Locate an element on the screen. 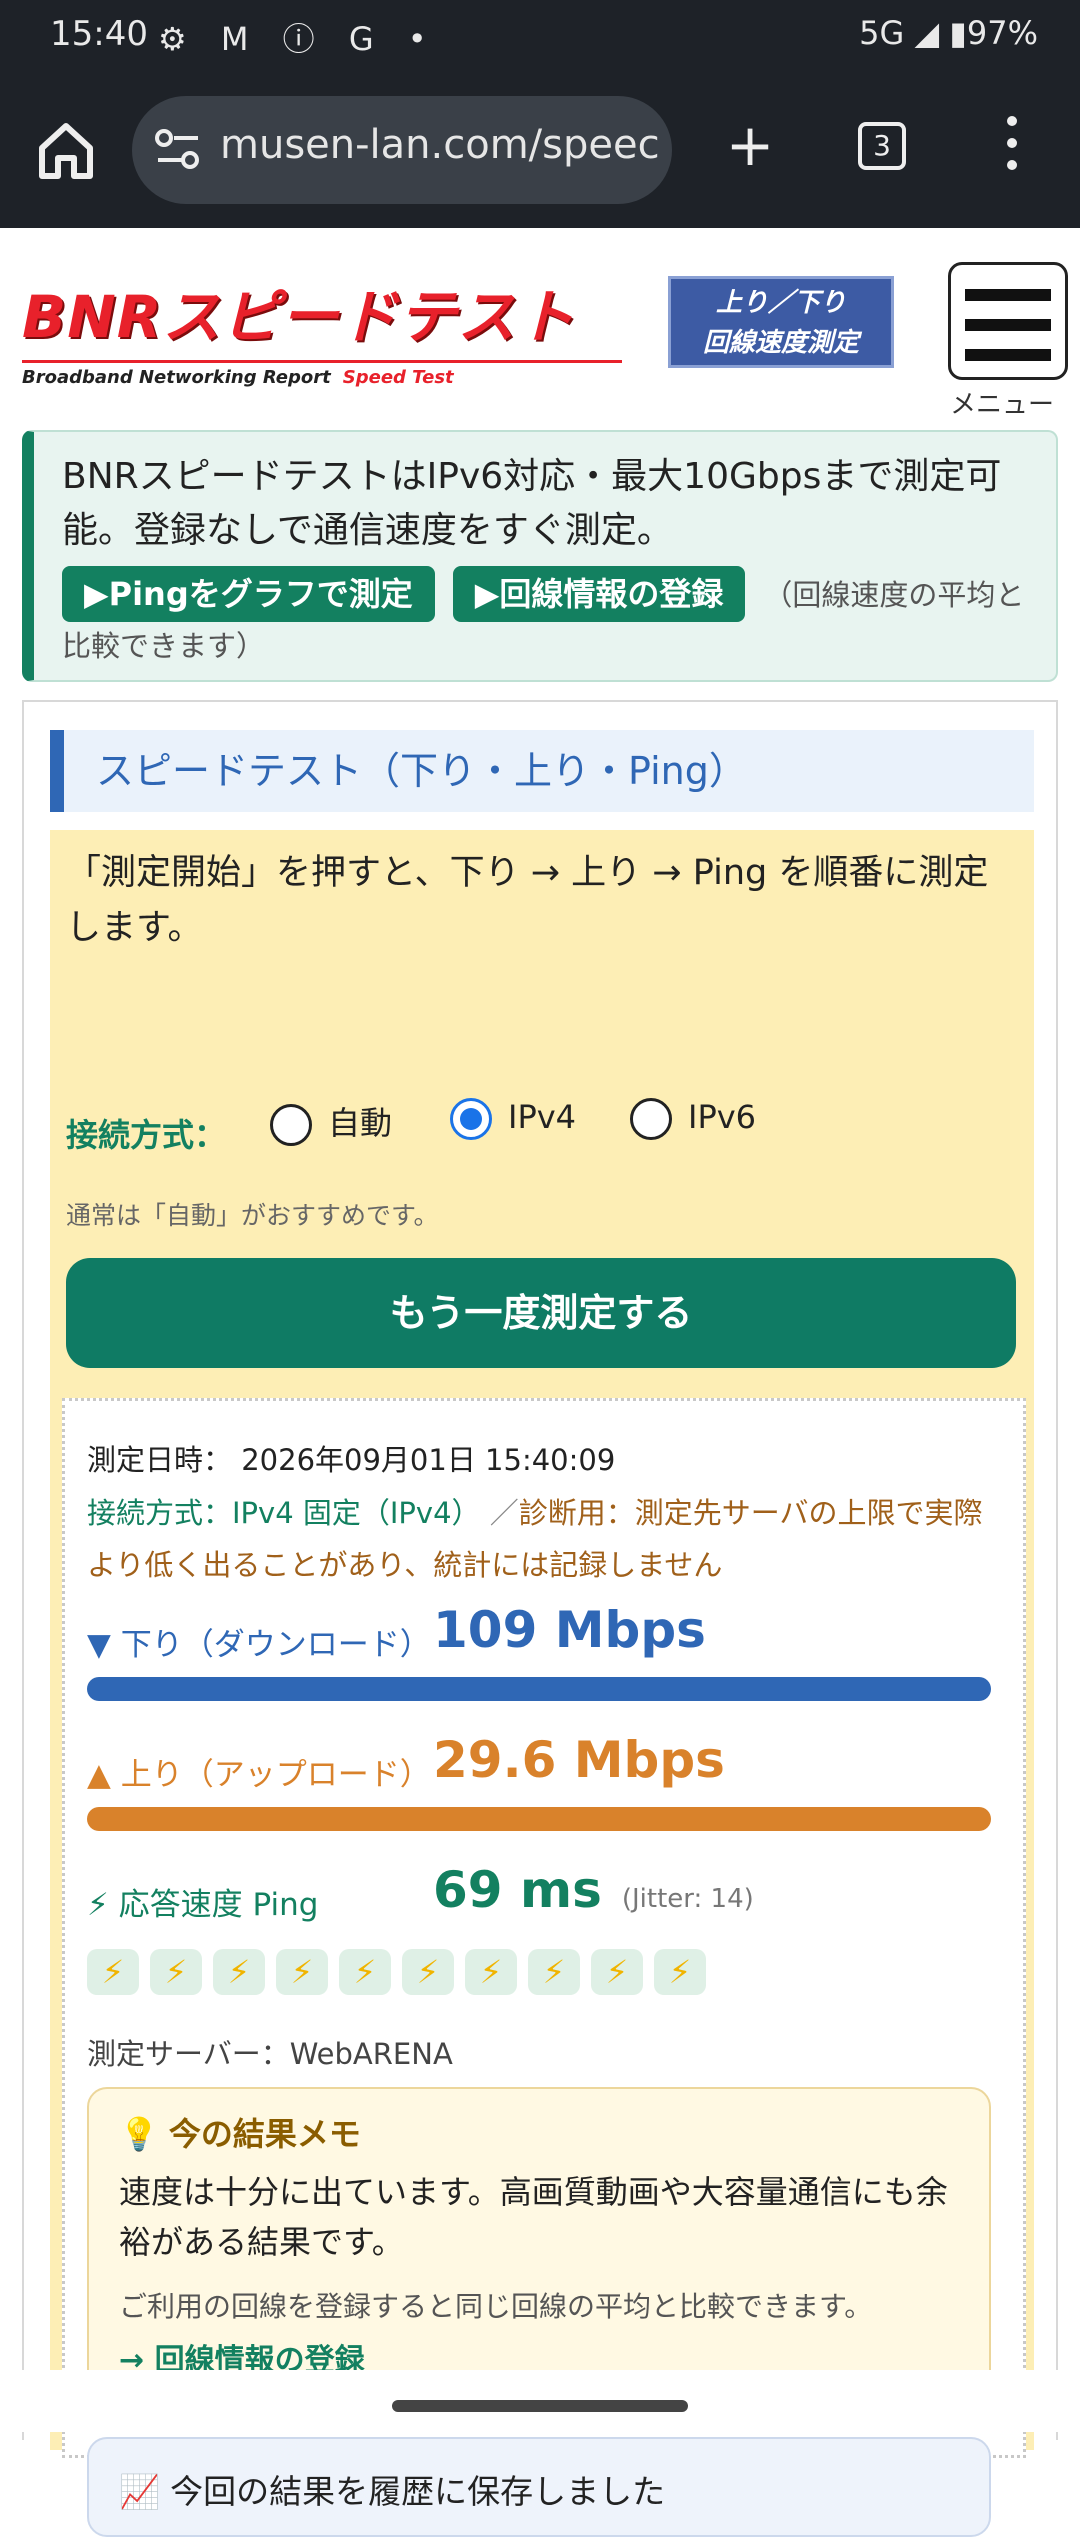  signal-icon: ◢ is located at coordinates (927, 33).